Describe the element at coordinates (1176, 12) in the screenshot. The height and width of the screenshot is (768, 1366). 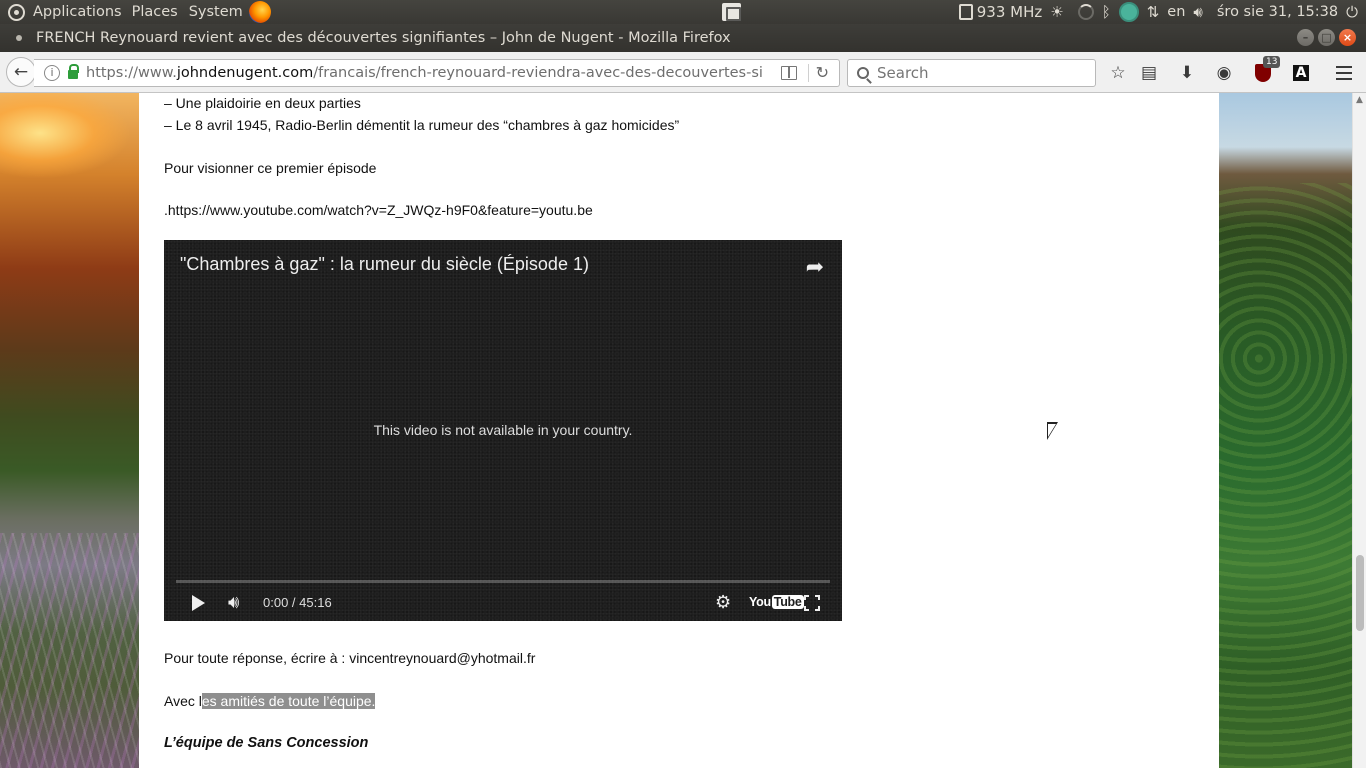
I see `keyboard-layout-indicator: en` at that location.